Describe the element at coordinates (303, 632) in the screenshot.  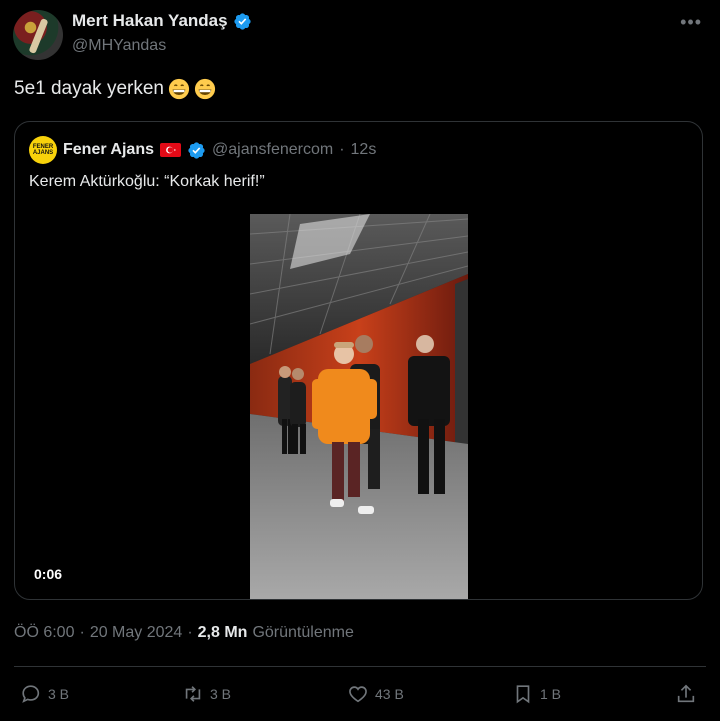
I see `views-label: Görüntülenme` at that location.